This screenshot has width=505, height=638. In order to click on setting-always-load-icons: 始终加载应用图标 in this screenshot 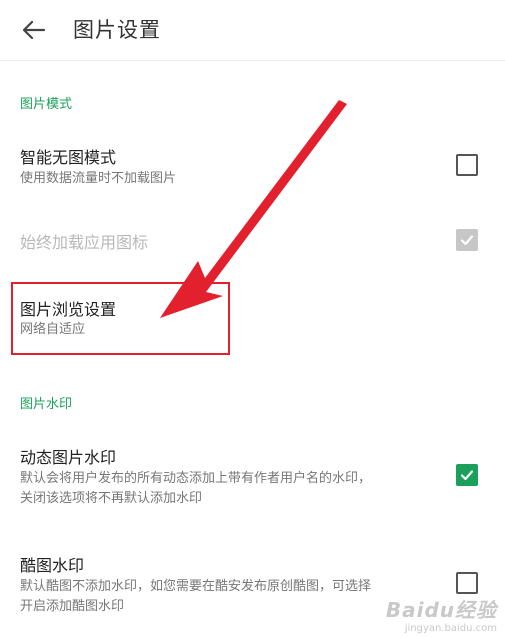, I will do `click(252, 239)`.